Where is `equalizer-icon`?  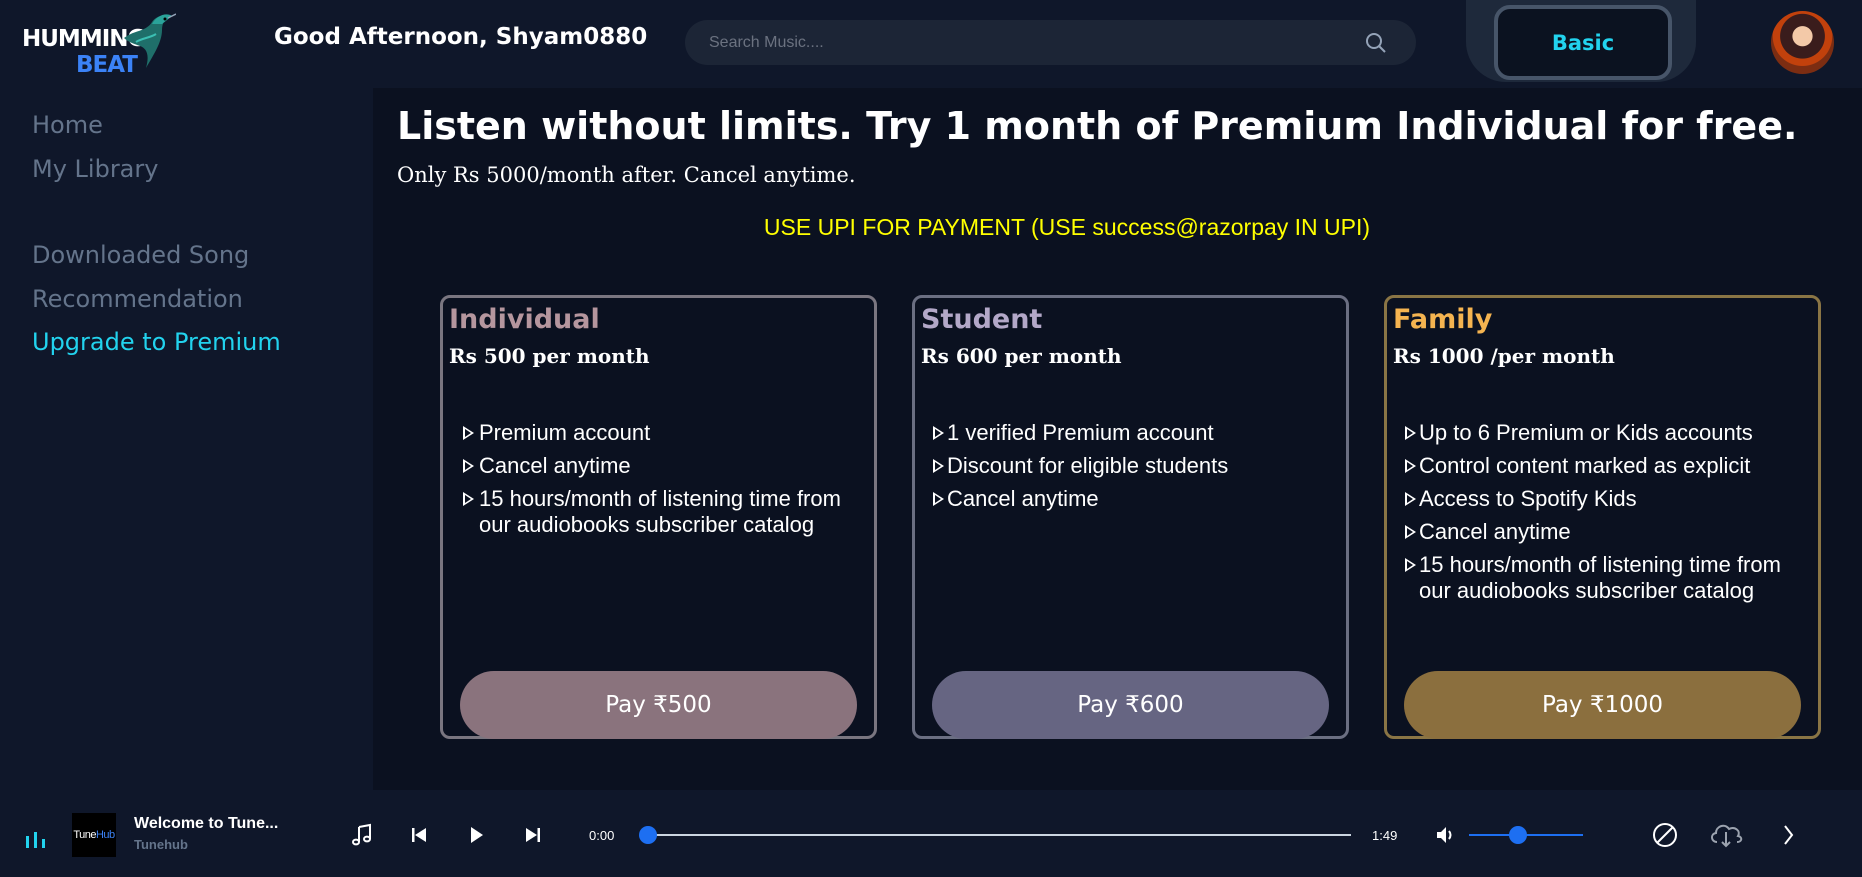
equalizer-icon is located at coordinates (35, 840).